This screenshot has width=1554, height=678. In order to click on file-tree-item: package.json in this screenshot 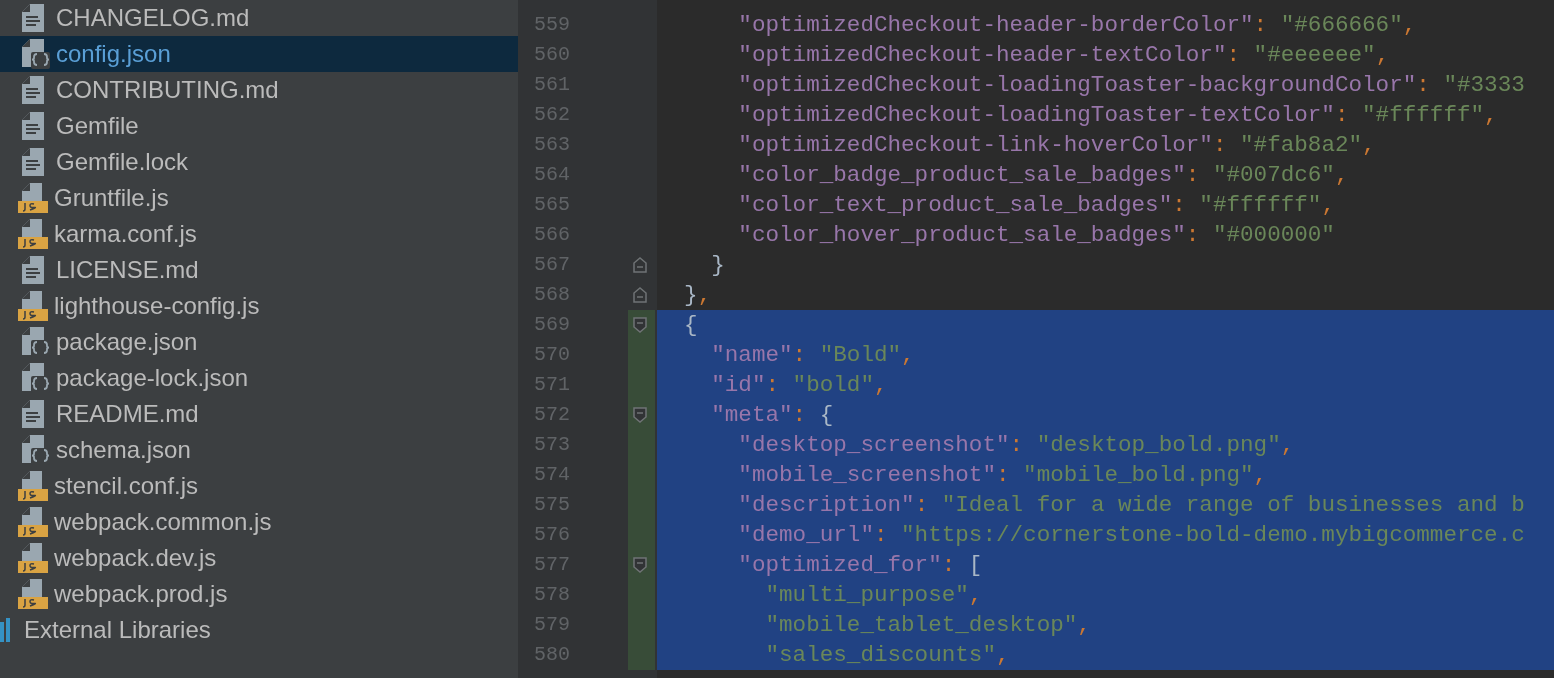, I will do `click(259, 342)`.